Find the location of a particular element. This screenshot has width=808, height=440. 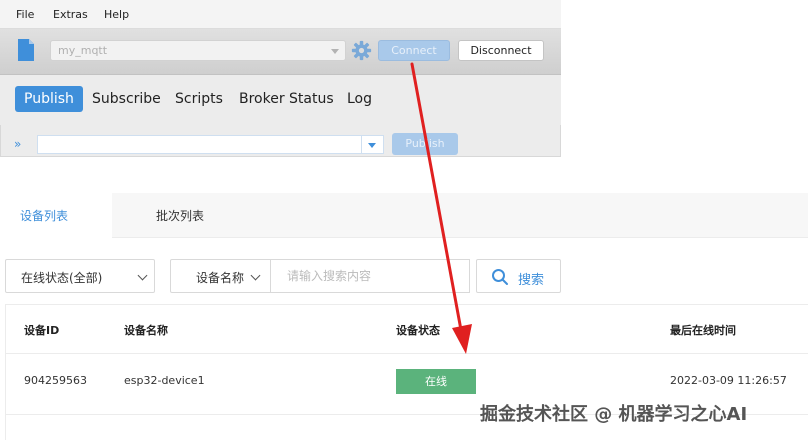

topic-dropdown is located at coordinates (373, 144).